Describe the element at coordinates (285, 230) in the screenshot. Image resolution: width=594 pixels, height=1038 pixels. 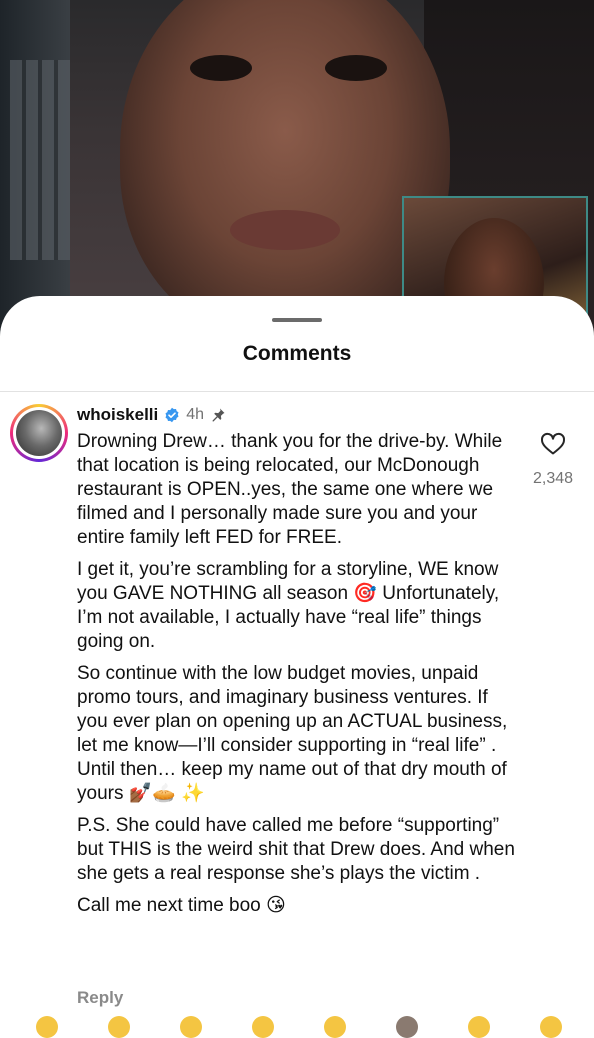
I see `video-face-lips` at that location.